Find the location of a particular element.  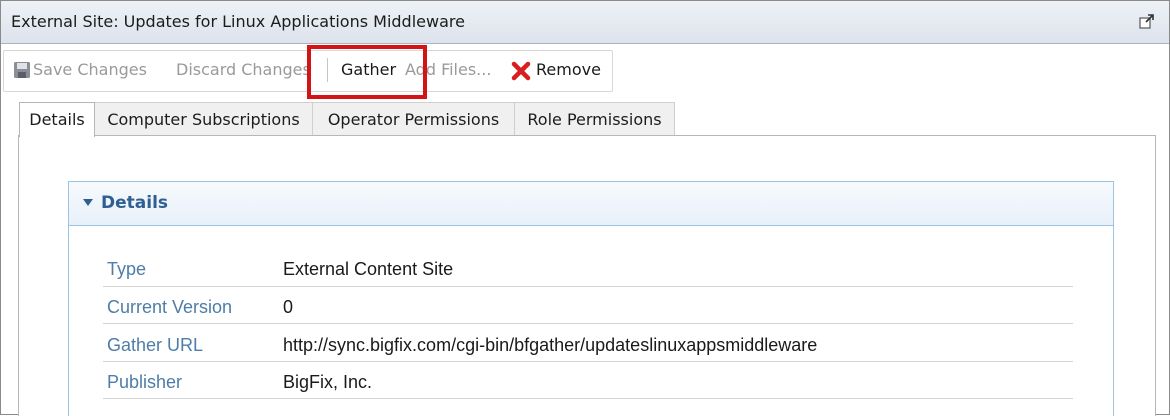

tab-label: Computer Subscriptions is located at coordinates (203, 119).